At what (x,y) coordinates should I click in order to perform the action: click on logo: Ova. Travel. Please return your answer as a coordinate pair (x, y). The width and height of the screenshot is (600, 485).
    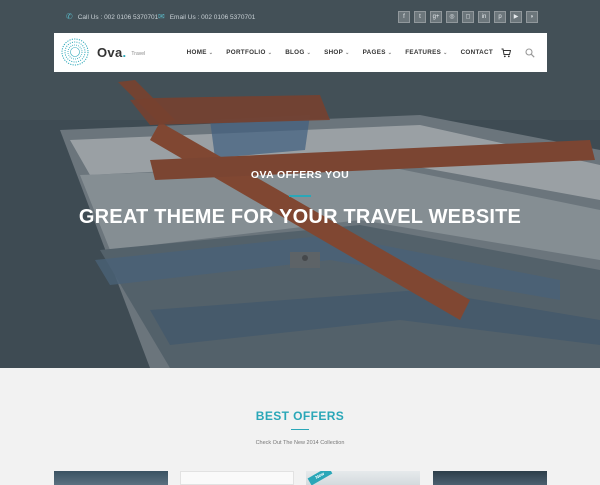
    Looking at the image, I should click on (102, 52).